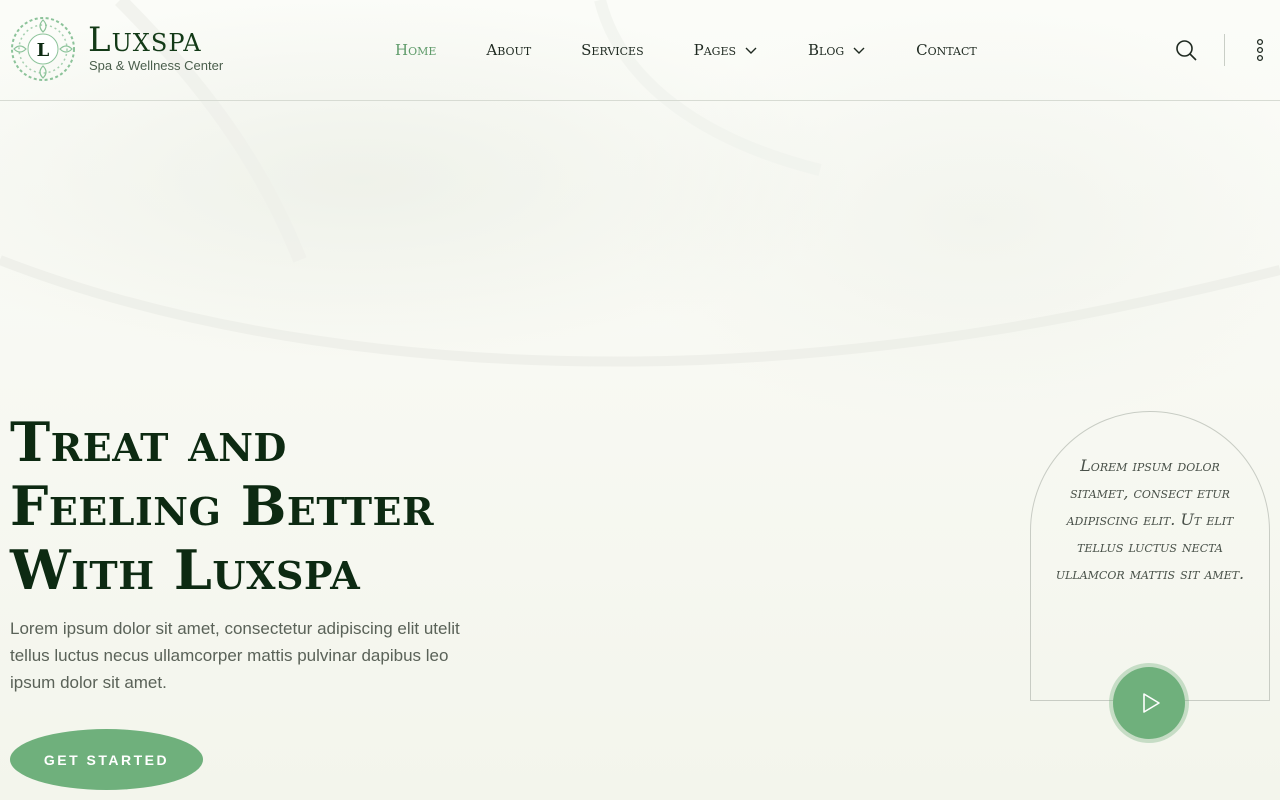  What do you see at coordinates (106, 759) in the screenshot?
I see `get-started-button: GET STARTED` at bounding box center [106, 759].